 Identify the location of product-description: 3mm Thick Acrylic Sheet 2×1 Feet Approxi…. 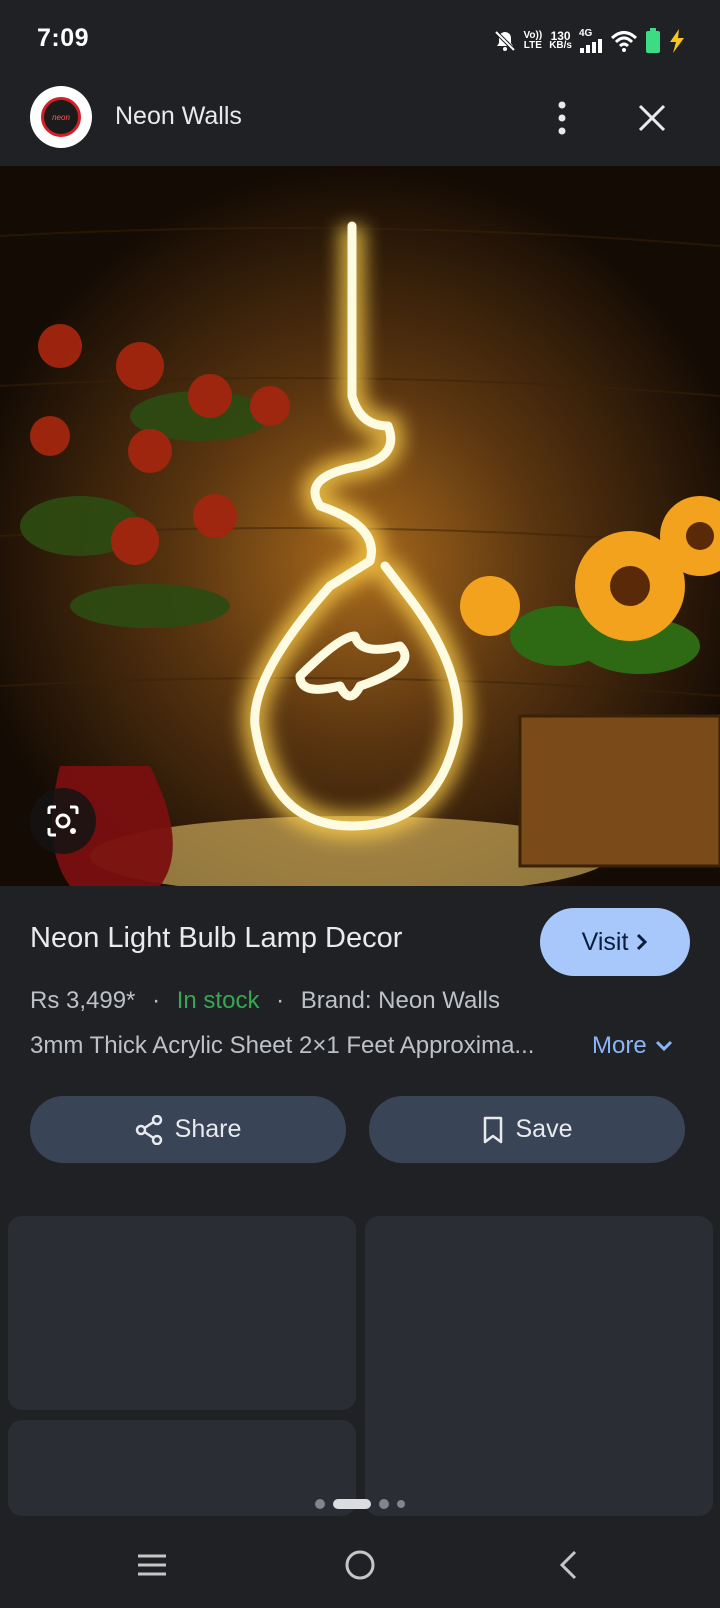
(282, 1045).